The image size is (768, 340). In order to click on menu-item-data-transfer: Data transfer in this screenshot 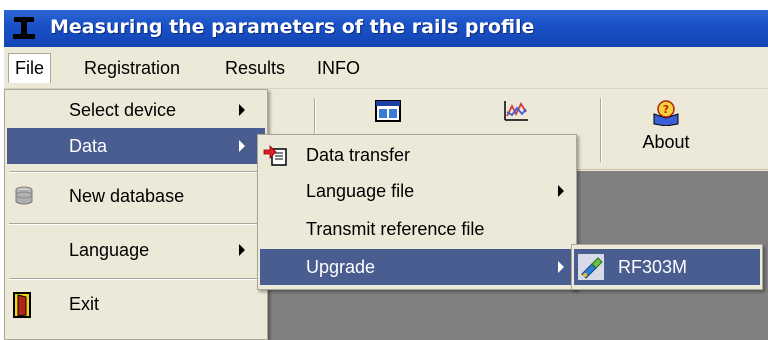, I will do `click(417, 155)`.